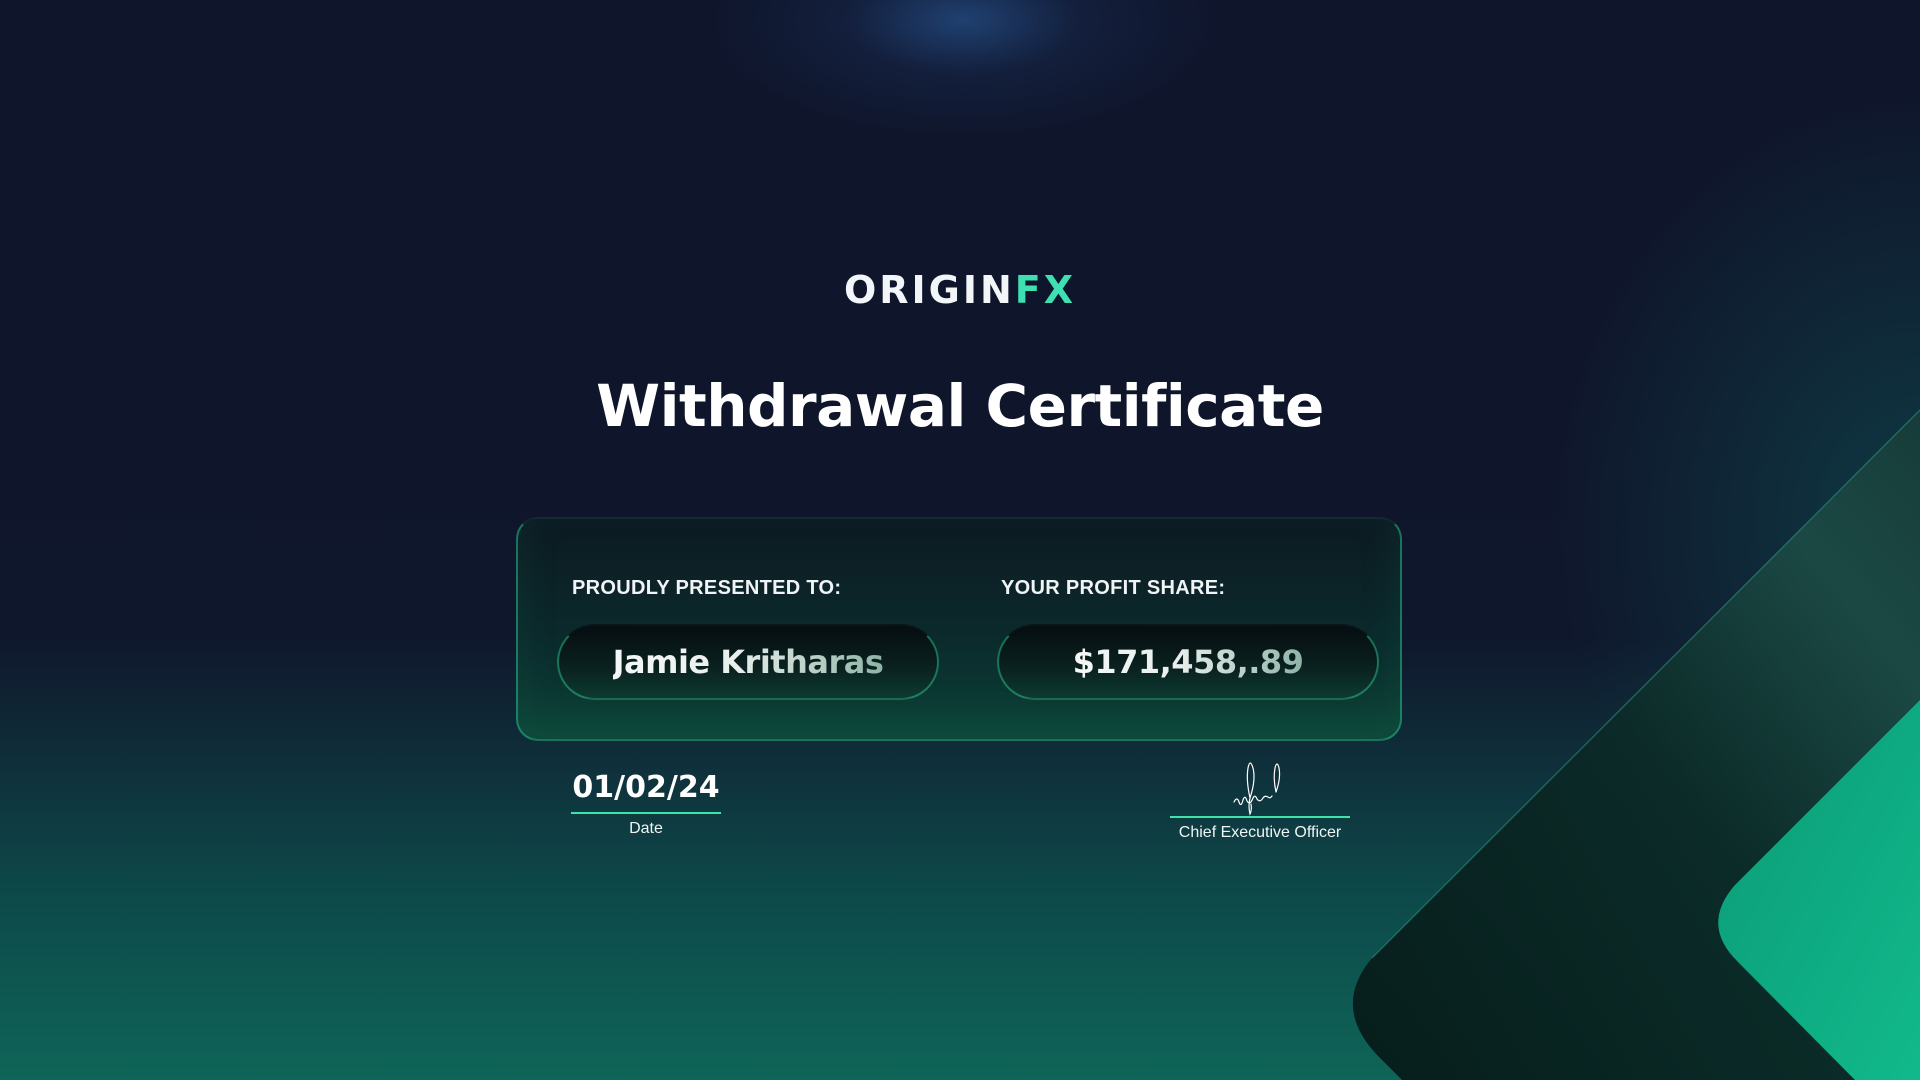 The width and height of the screenshot is (1920, 1080). What do you see at coordinates (1819, 890) in the screenshot?
I see `green-diamond-shape` at bounding box center [1819, 890].